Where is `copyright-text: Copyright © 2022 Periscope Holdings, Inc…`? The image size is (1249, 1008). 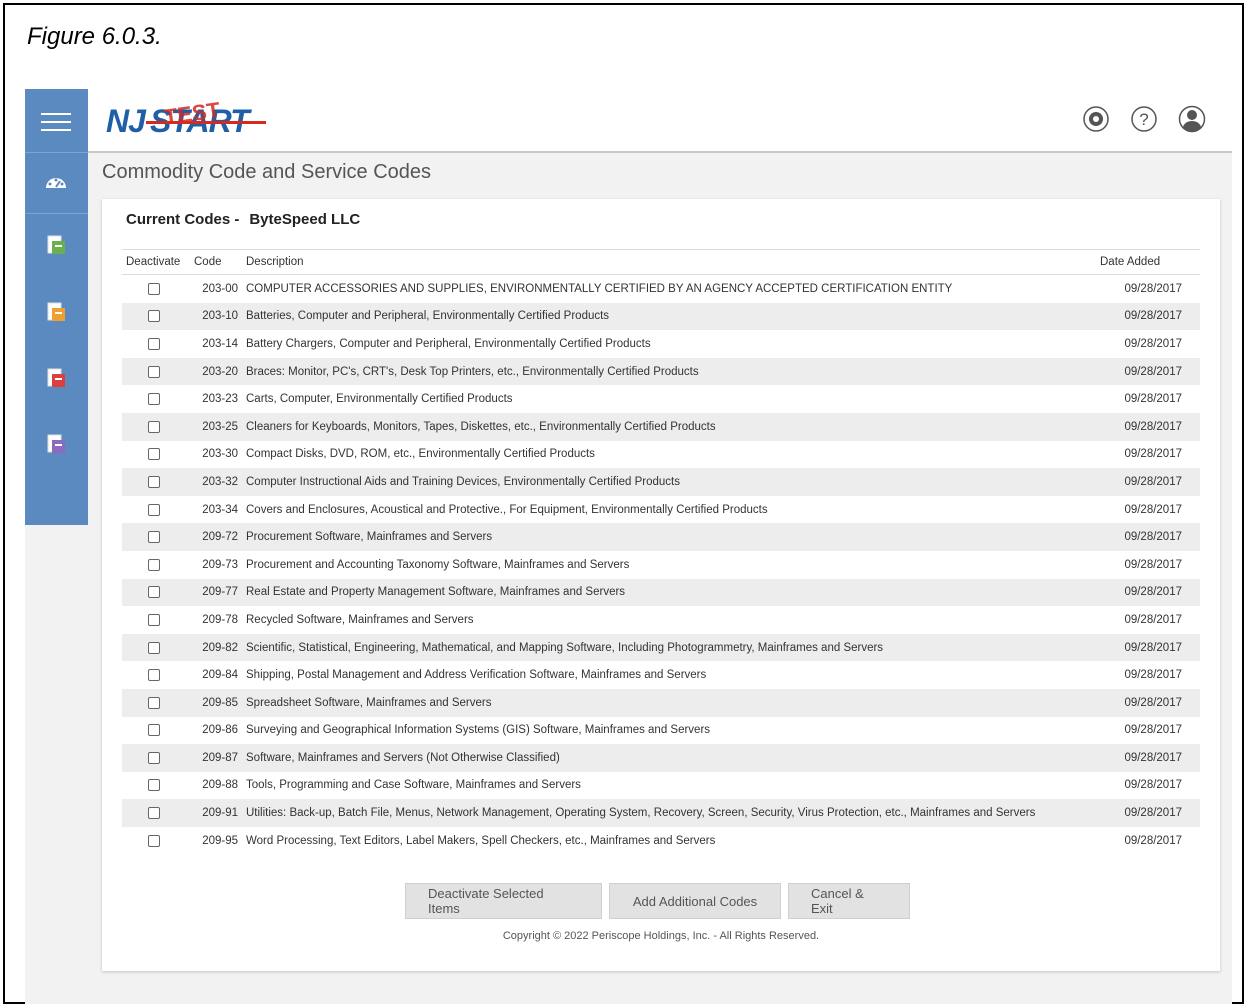
copyright-text: Copyright © 2022 Periscope Holdings, Inc… is located at coordinates (661, 936).